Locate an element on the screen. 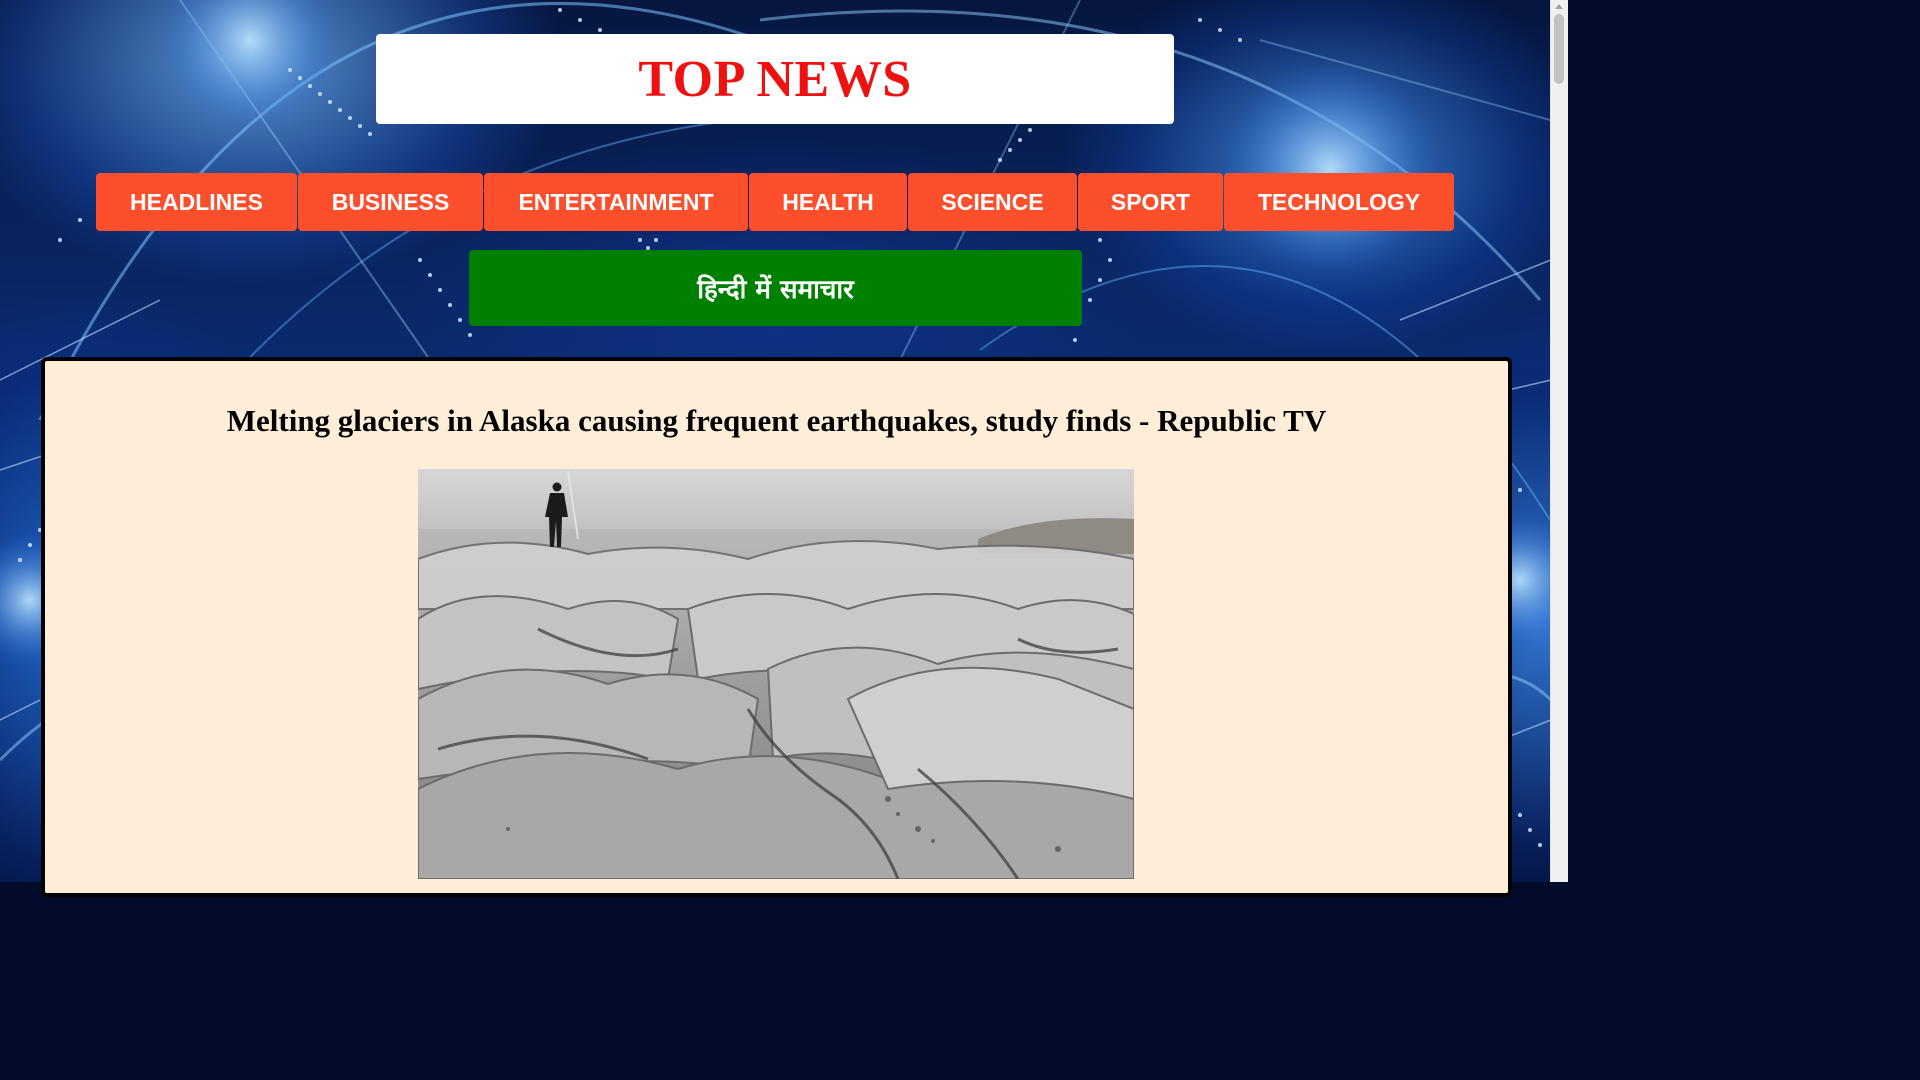 The width and height of the screenshot is (1920, 1080). glacier-photo-icon is located at coordinates (776, 674).